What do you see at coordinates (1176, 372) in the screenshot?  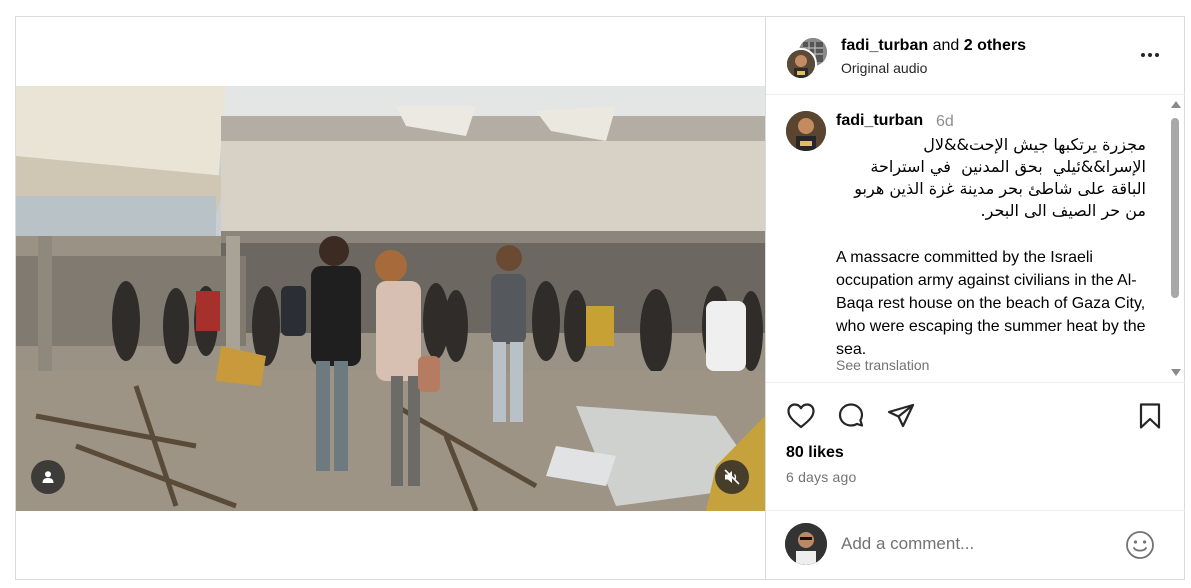 I see `scroll-down-icon` at bounding box center [1176, 372].